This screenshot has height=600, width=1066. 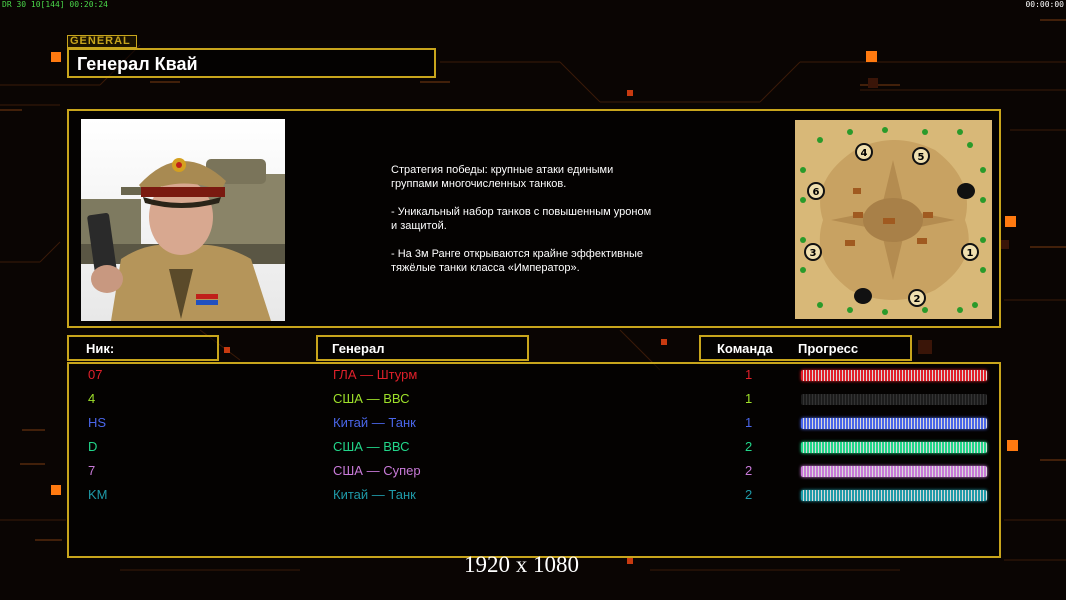 I want to click on fps-indicator: DR 30 10[144] 00:20:24, so click(x=55, y=4).